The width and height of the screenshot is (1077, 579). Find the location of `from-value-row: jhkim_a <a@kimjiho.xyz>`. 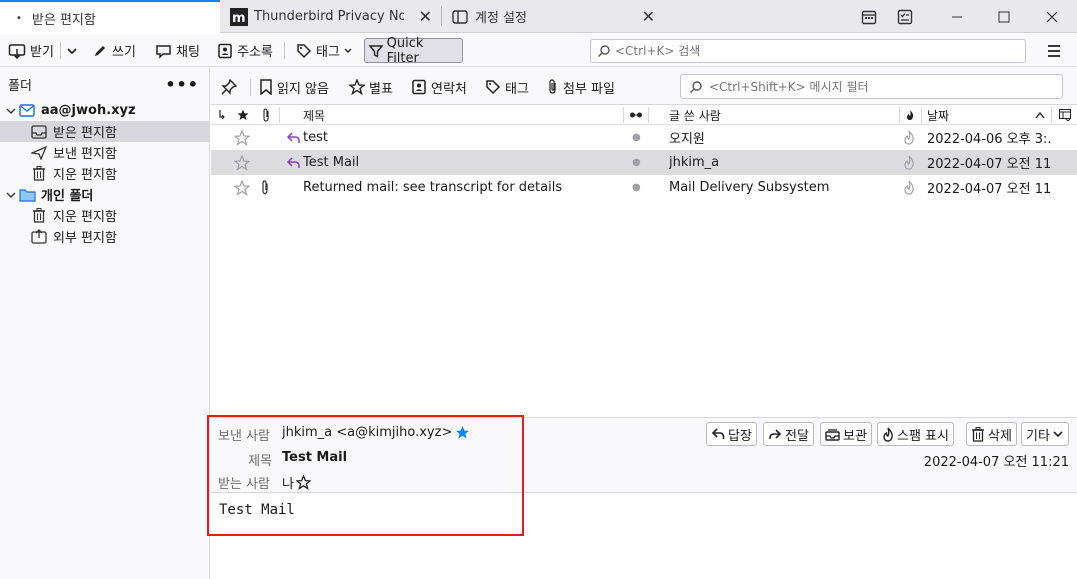

from-value-row: jhkim_a <a@kimjiho.xyz> is located at coordinates (376, 432).